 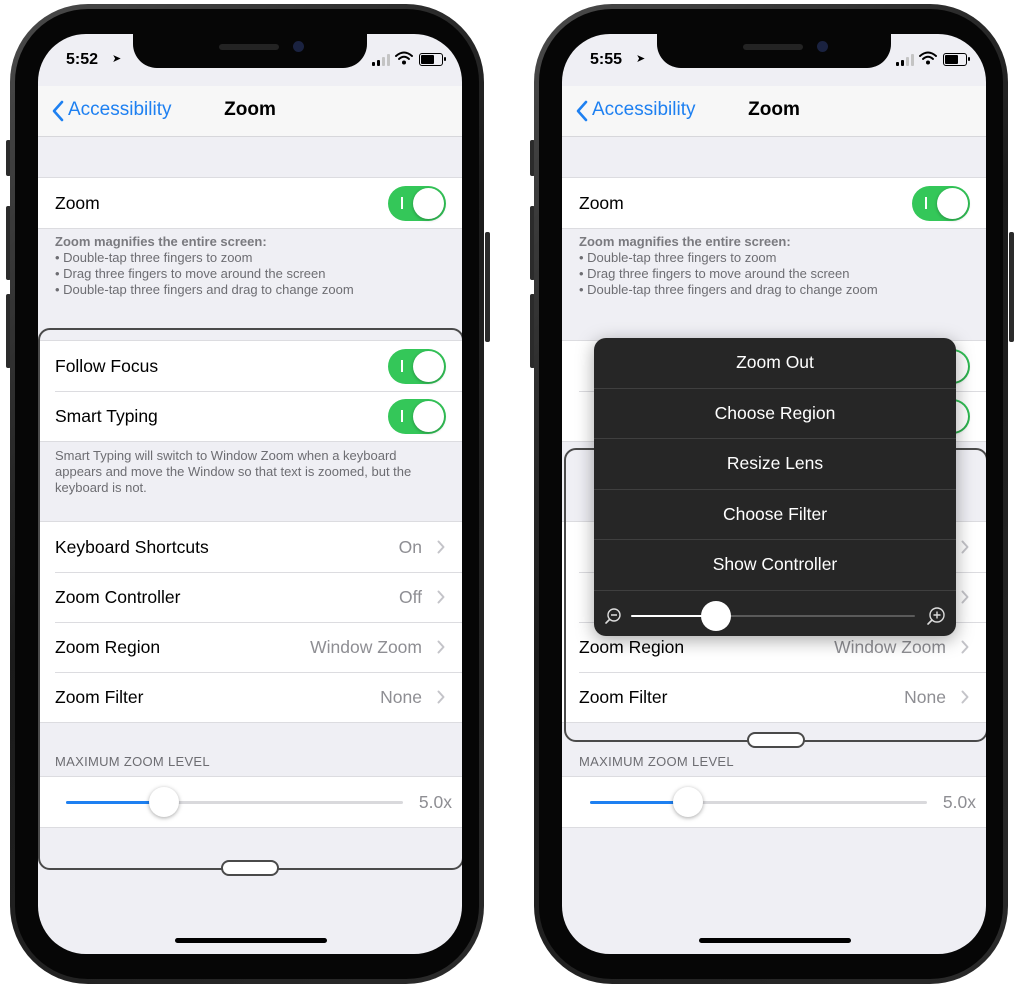 What do you see at coordinates (775, 613) in the screenshot?
I see `zoom-level-slider` at bounding box center [775, 613].